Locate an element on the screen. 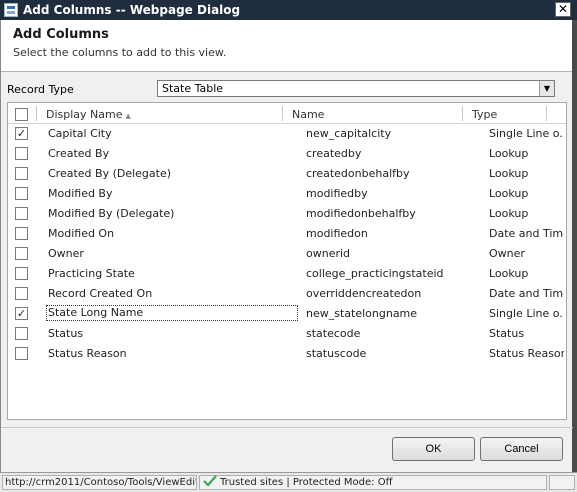  table-row: Created By createdby Lookup is located at coordinates (287, 154).